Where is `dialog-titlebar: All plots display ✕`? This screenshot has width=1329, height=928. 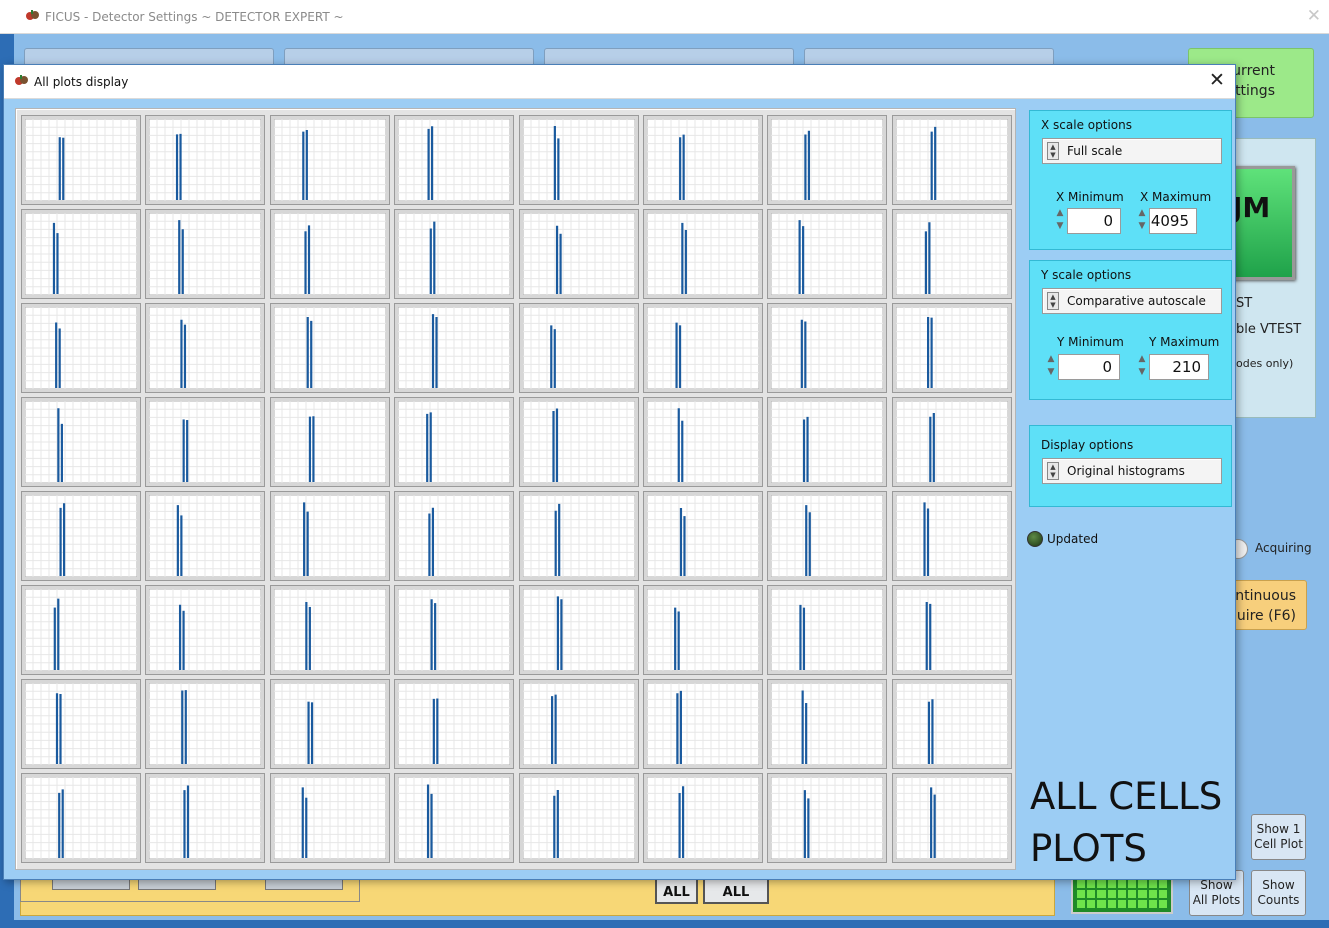 dialog-titlebar: All plots display ✕ is located at coordinates (619, 82).